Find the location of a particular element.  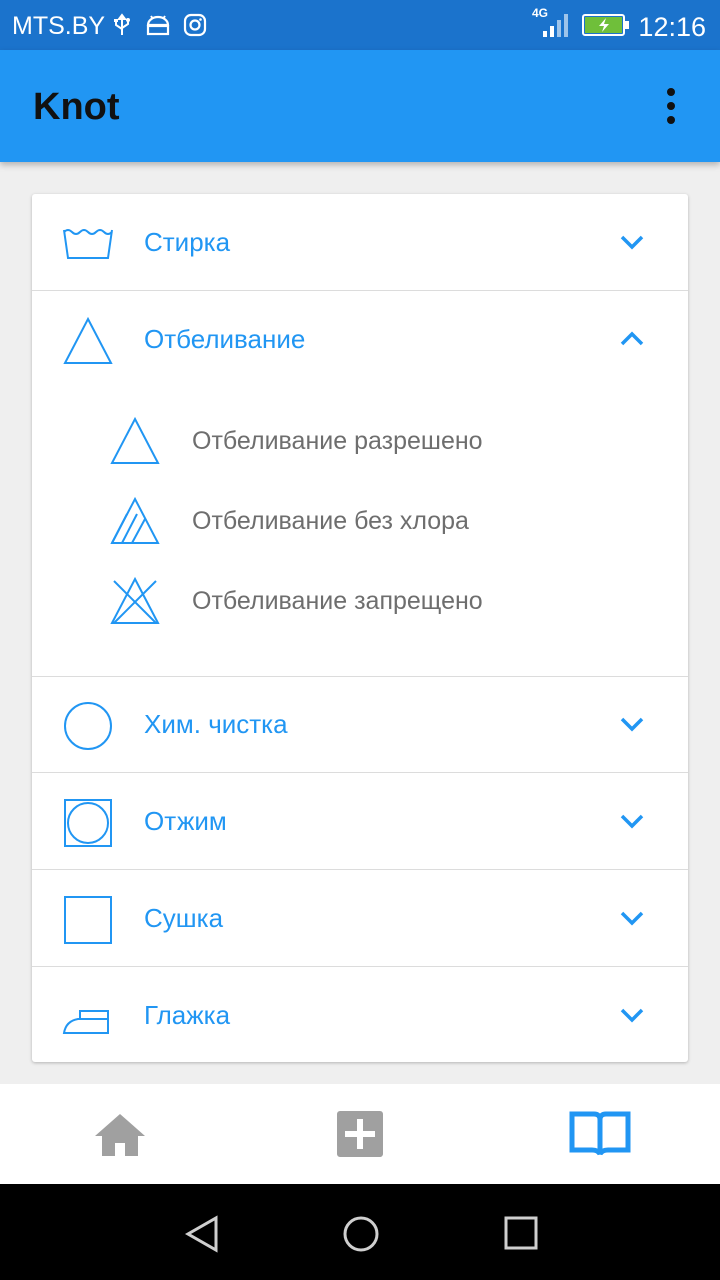

home-icon is located at coordinates (120, 1134).